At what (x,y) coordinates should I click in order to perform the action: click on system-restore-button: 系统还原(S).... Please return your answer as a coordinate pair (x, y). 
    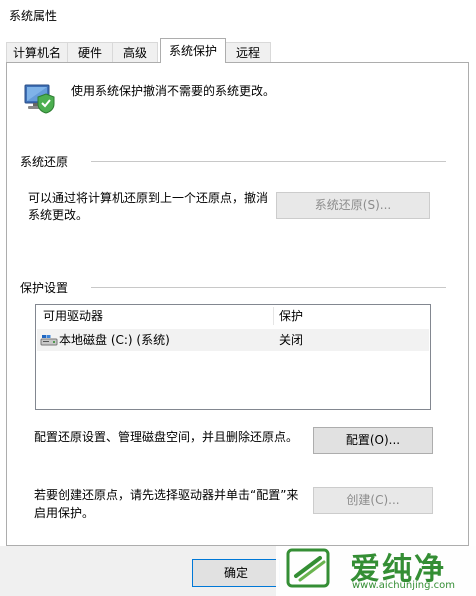
    Looking at the image, I should click on (353, 205).